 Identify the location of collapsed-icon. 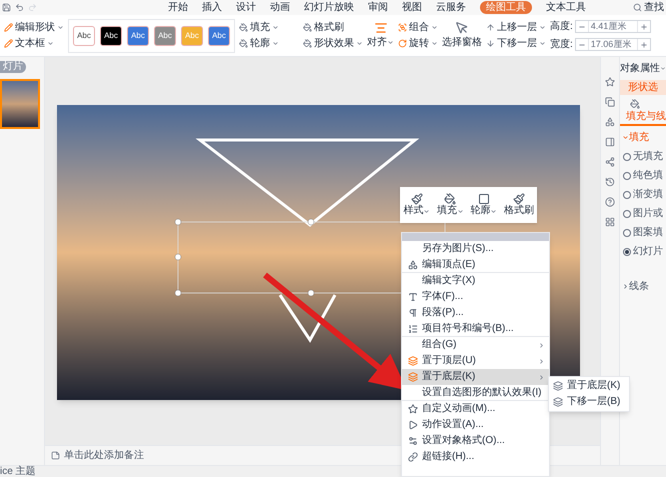
(625, 286).